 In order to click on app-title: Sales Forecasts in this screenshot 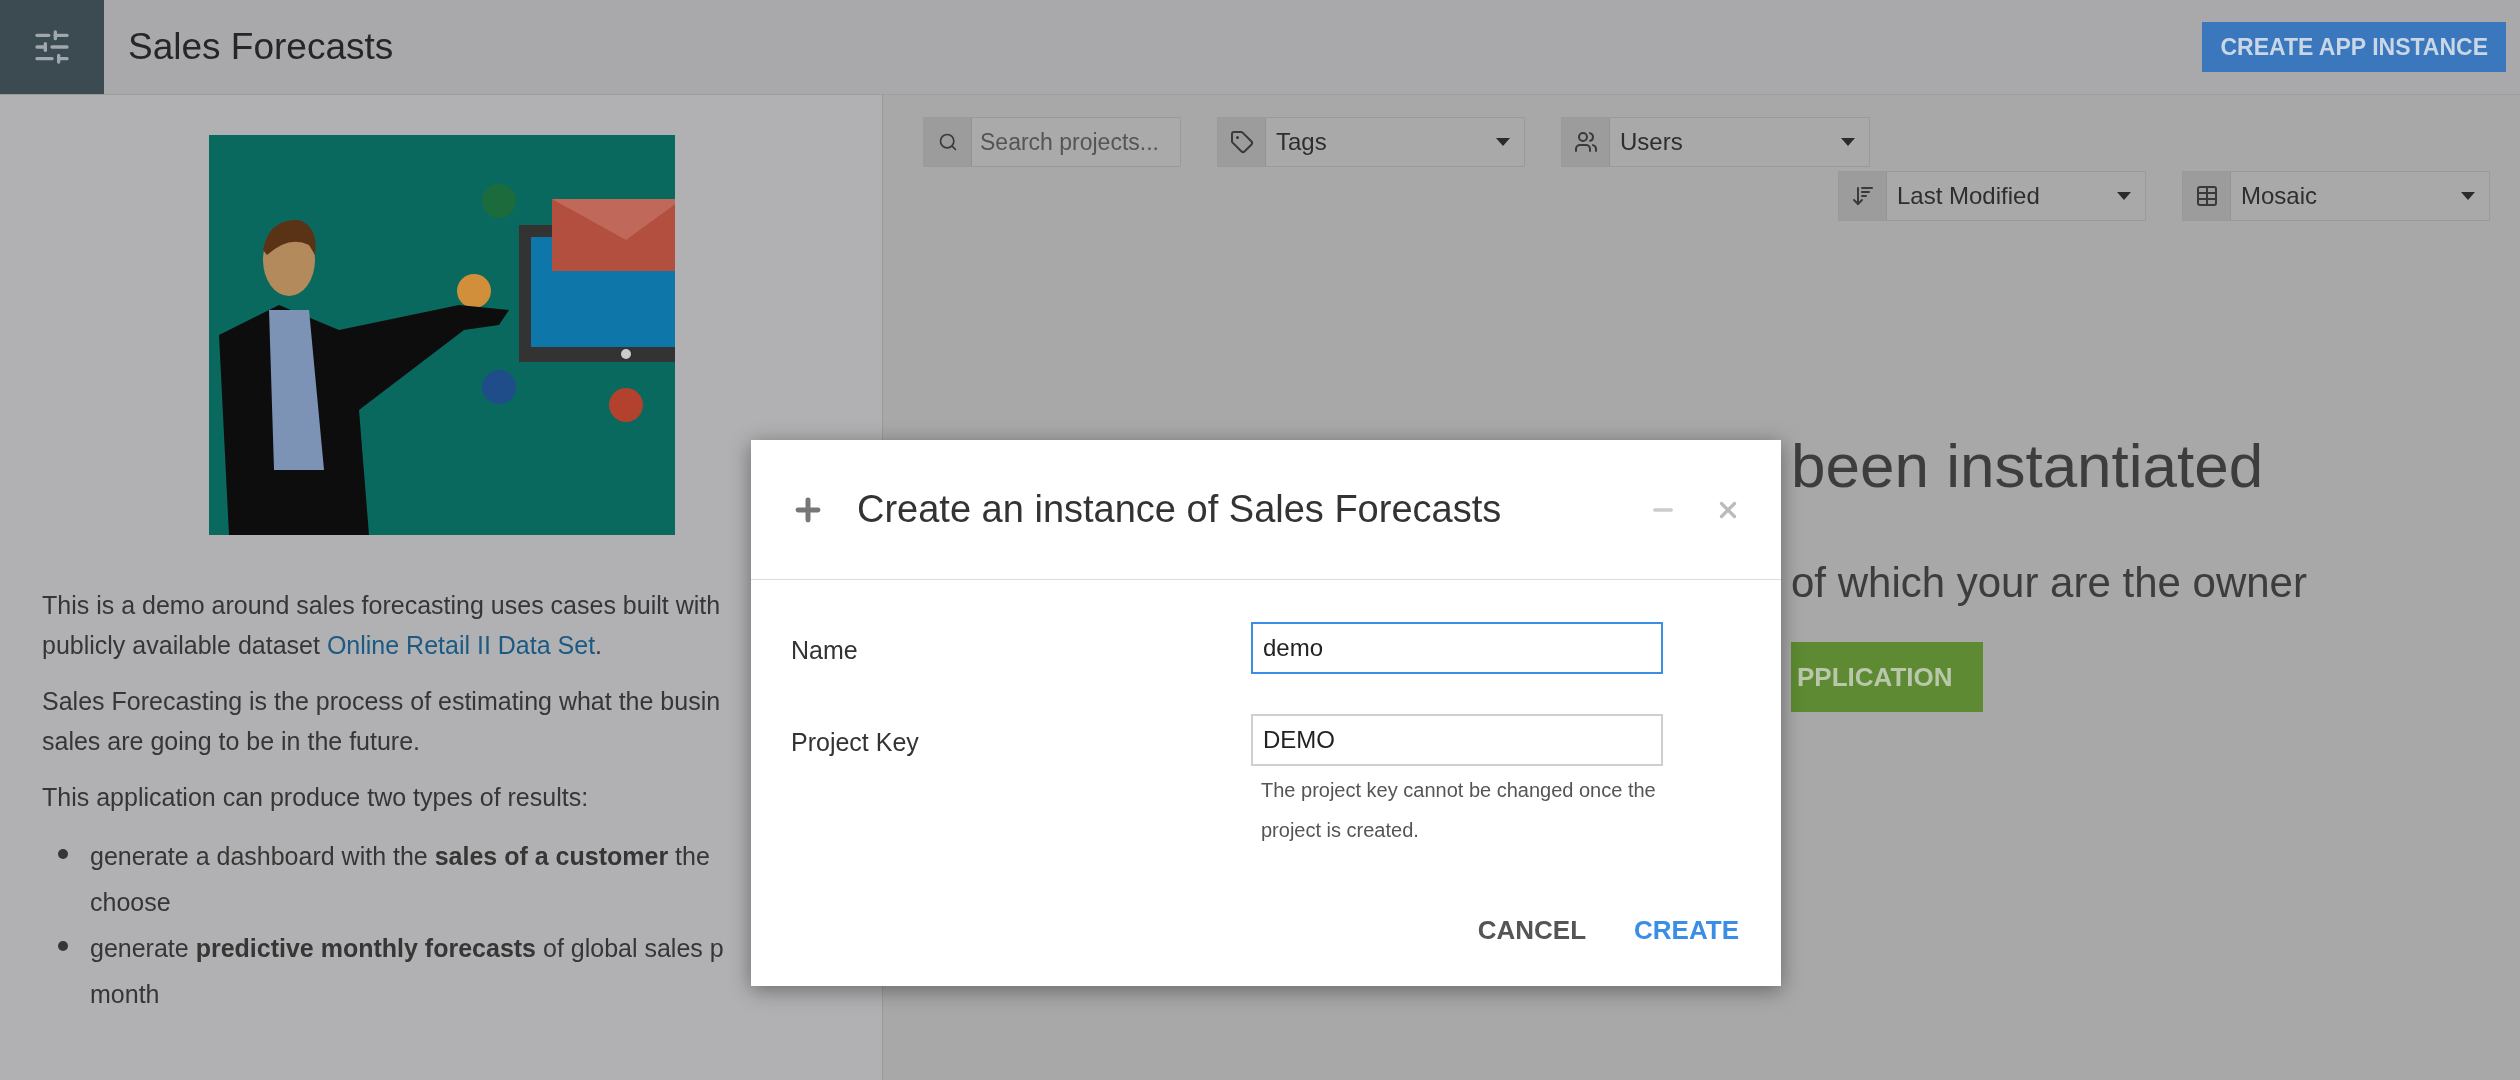, I will do `click(261, 47)`.